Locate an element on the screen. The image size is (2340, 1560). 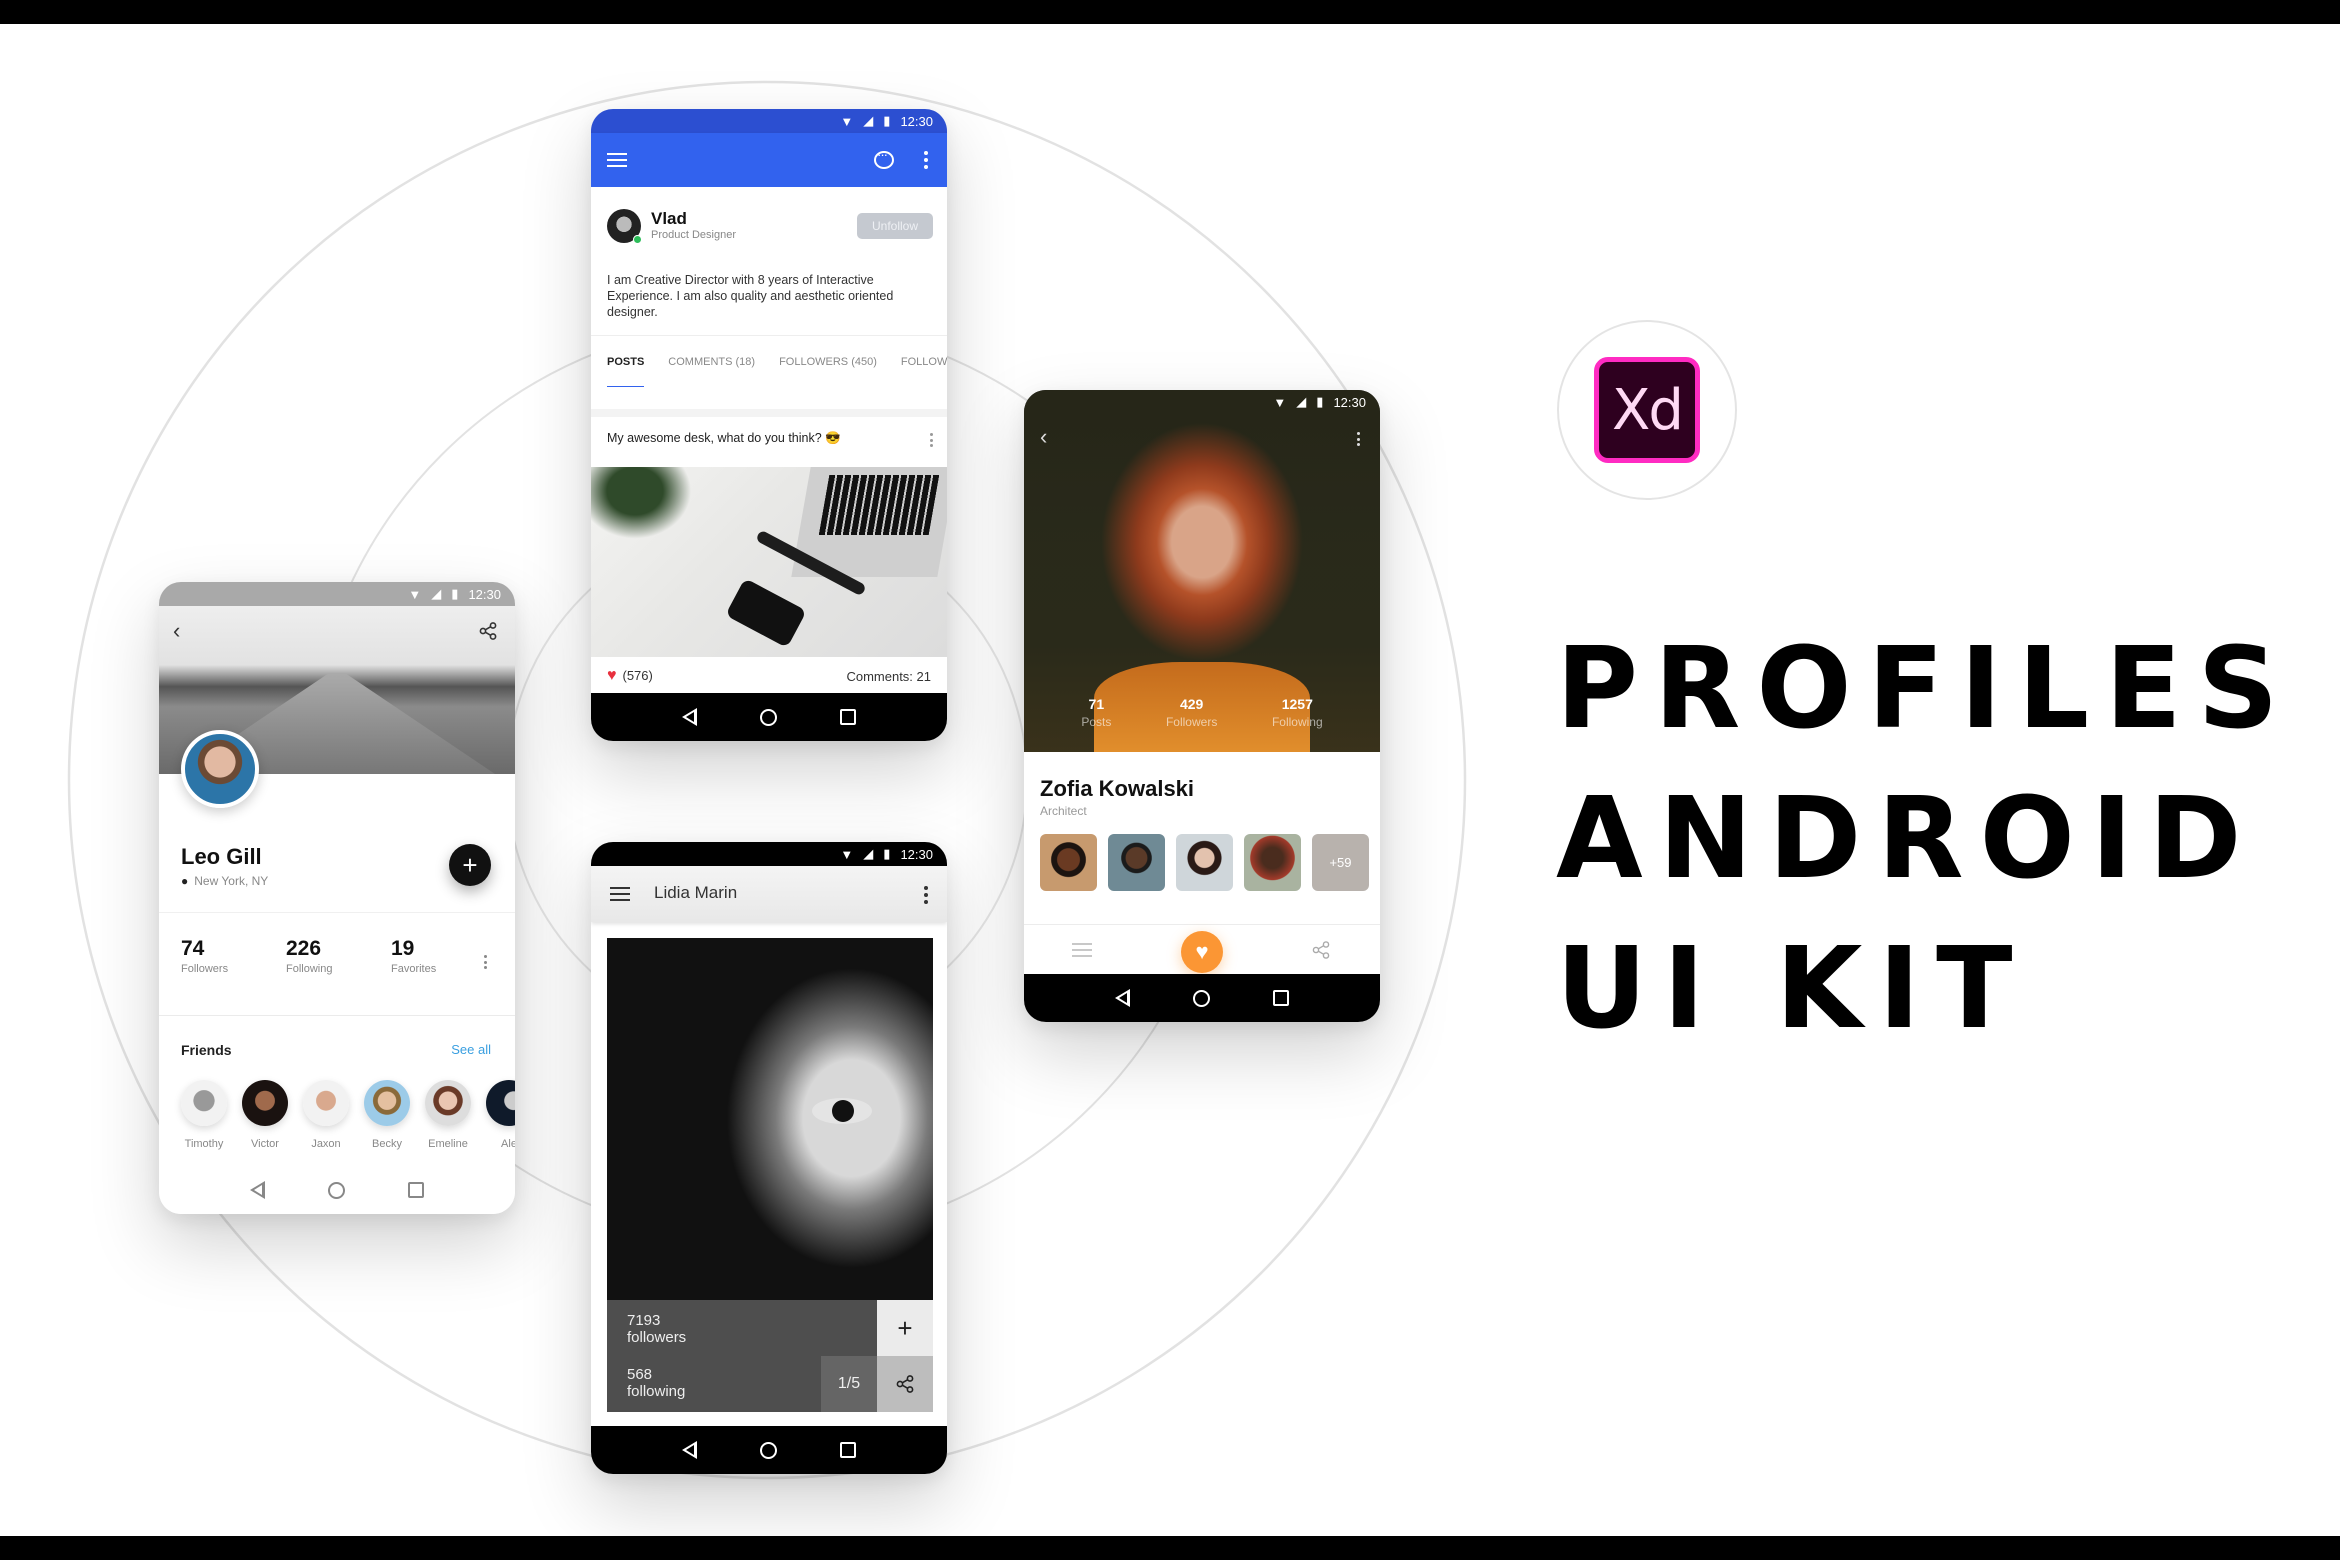
stat-label: Favorites is located at coordinates (414, 969).